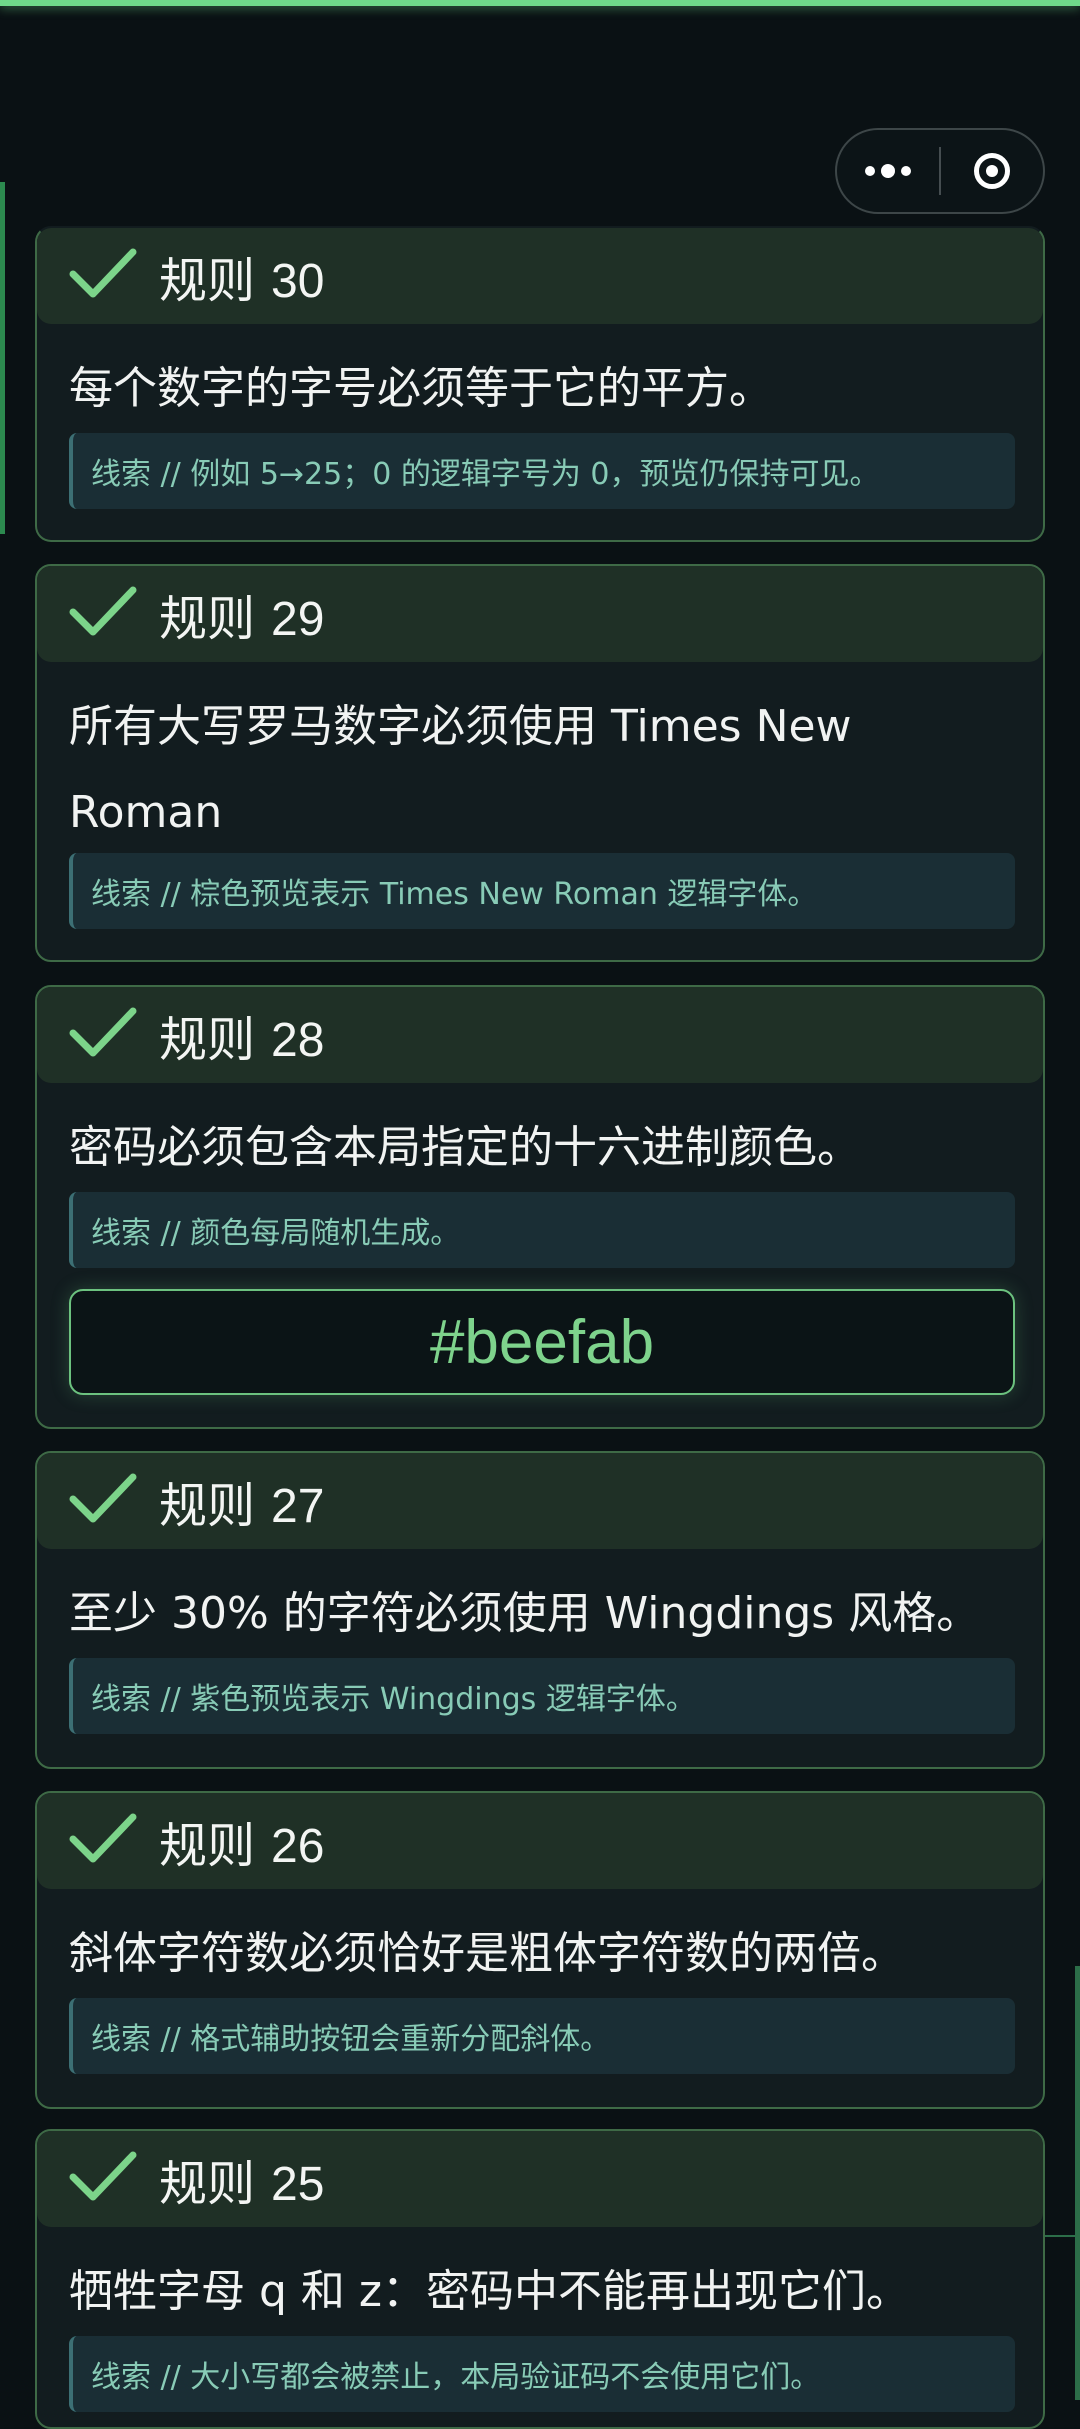 This screenshot has height=2429, width=1080. I want to click on right-scroll-indicator, so click(1077, 2183).